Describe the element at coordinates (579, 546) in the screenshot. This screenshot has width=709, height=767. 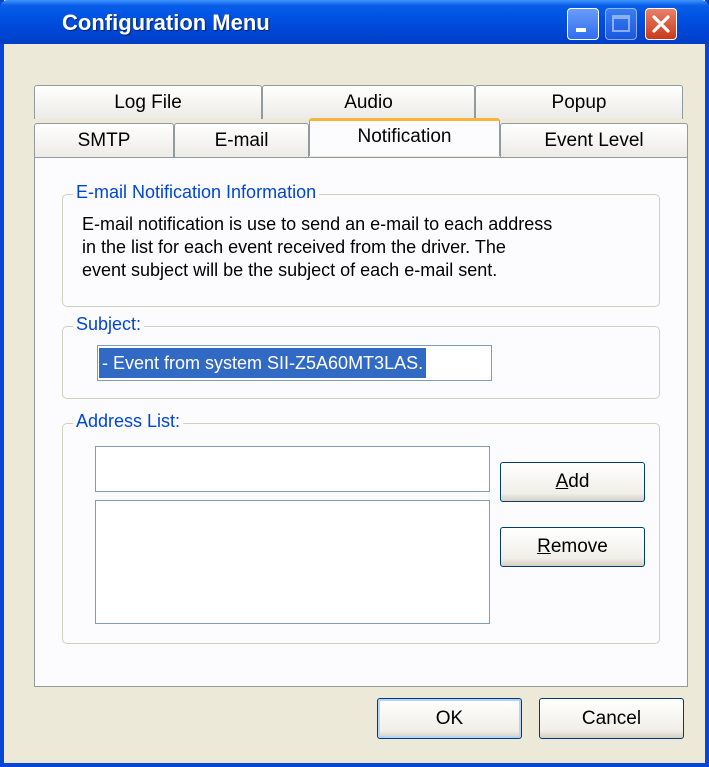
I see `remove-button-label: emove` at that location.